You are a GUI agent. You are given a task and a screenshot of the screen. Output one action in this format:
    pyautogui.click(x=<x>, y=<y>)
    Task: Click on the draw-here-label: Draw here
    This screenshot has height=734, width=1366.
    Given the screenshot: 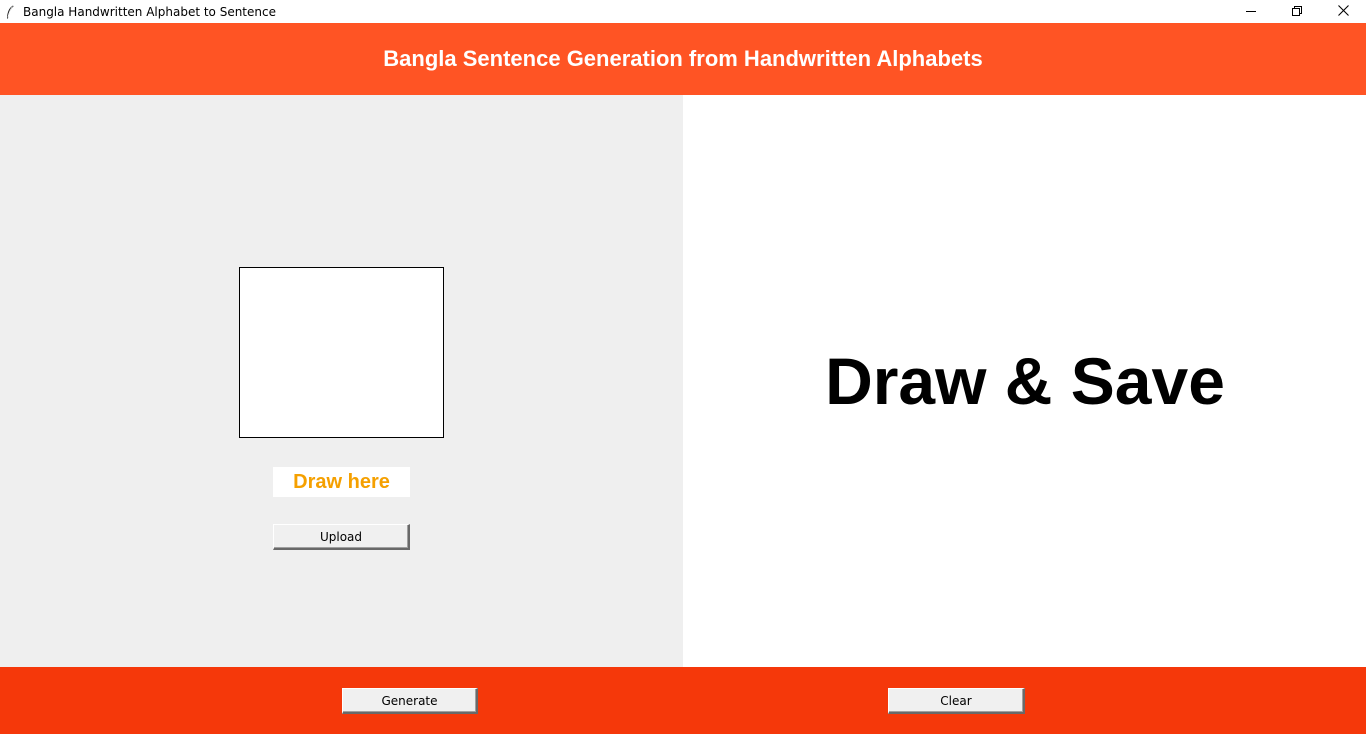 What is the action you would take?
    pyautogui.click(x=341, y=482)
    